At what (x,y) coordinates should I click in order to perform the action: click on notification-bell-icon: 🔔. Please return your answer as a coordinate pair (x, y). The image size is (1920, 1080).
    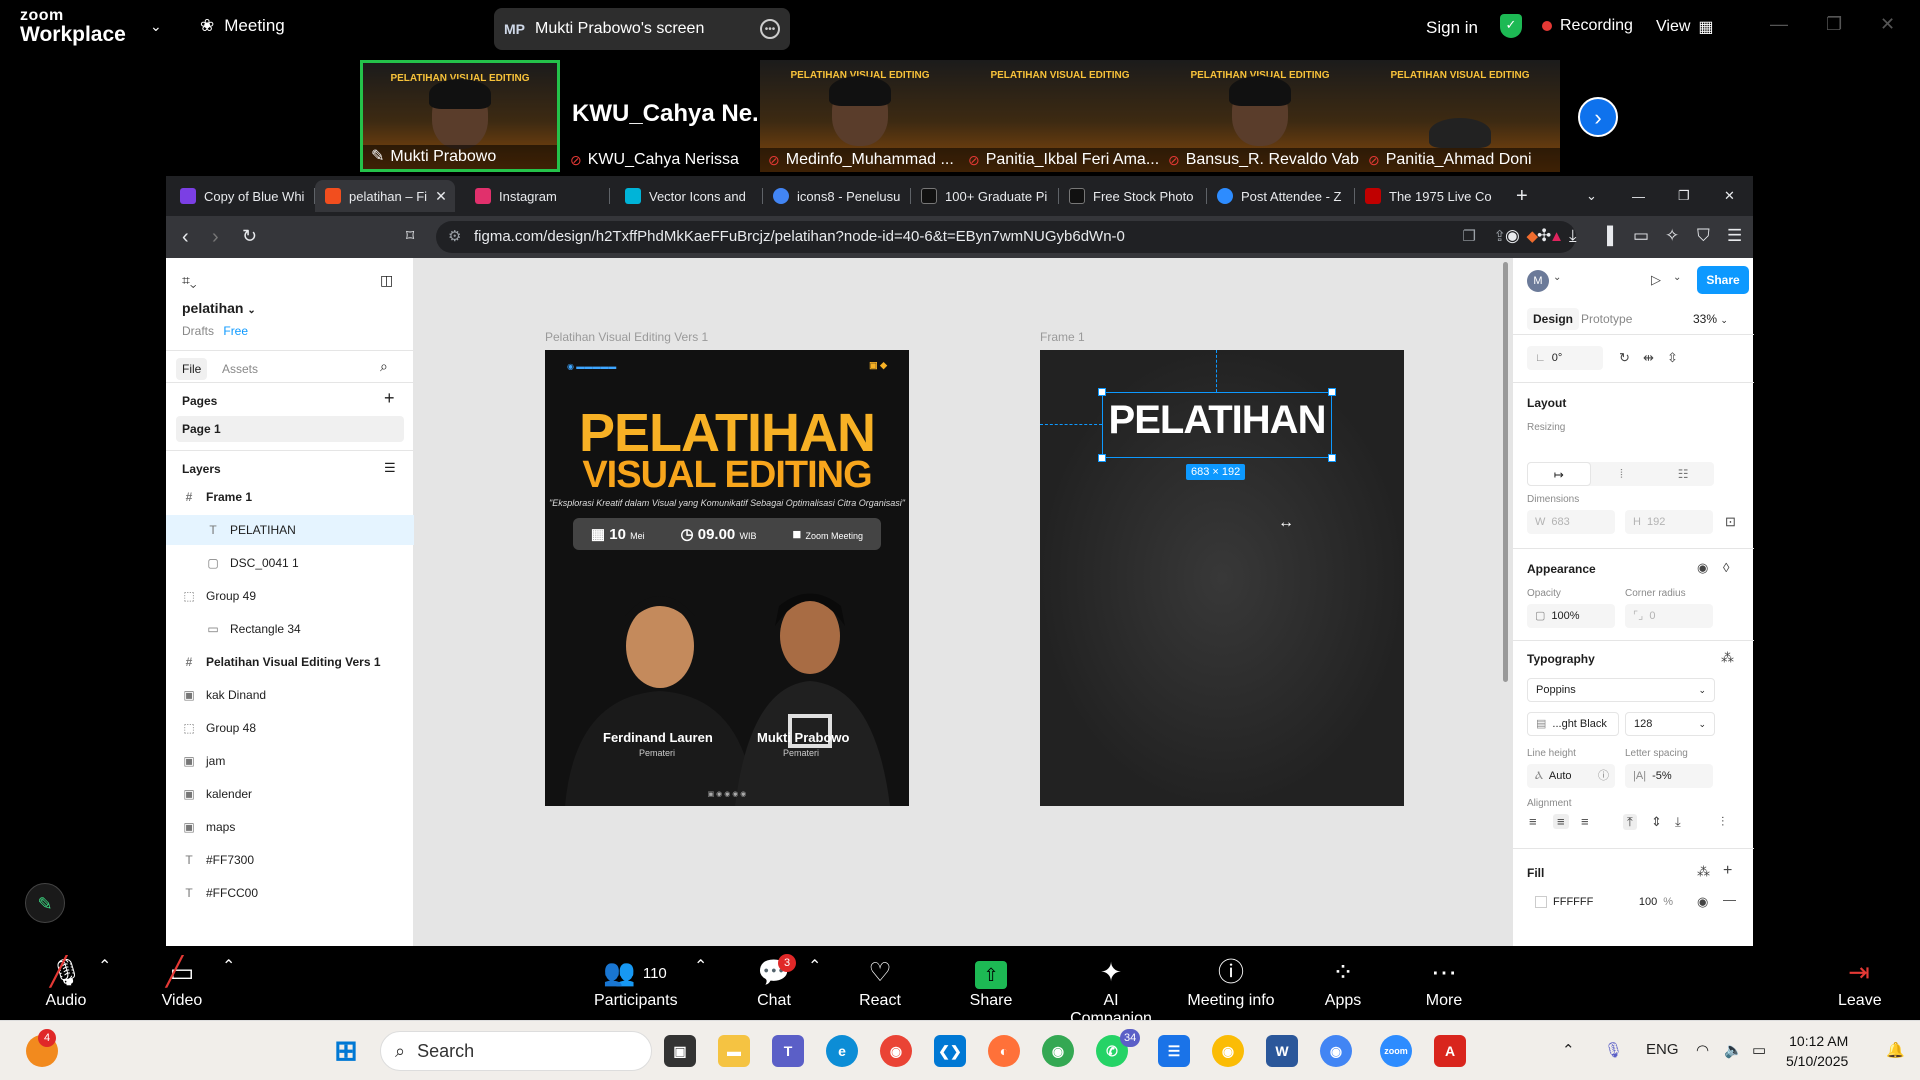
    Looking at the image, I should click on (1895, 1050).